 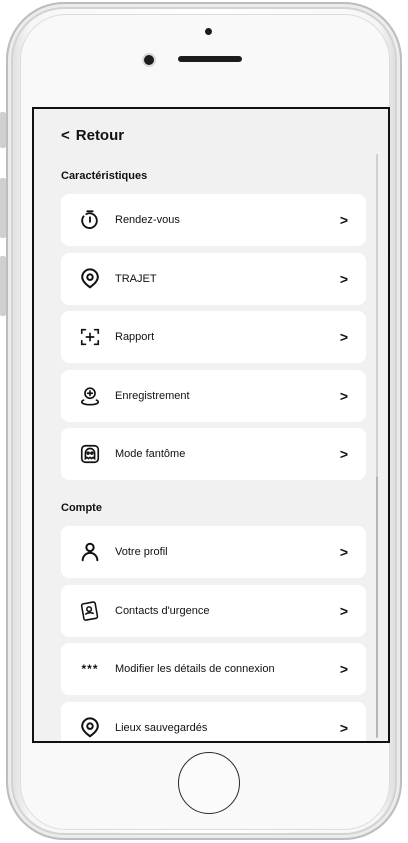 What do you see at coordinates (90, 337) in the screenshot?
I see `report-add-icon` at bounding box center [90, 337].